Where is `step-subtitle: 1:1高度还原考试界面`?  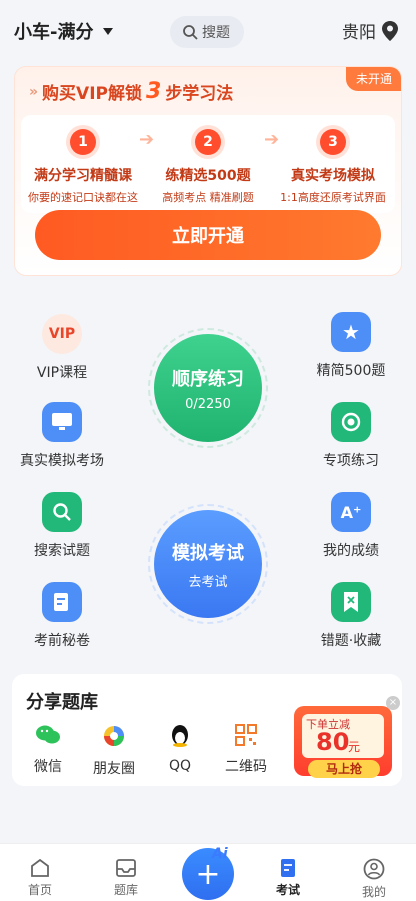 step-subtitle: 1:1高度还原考试界面 is located at coordinates (333, 197).